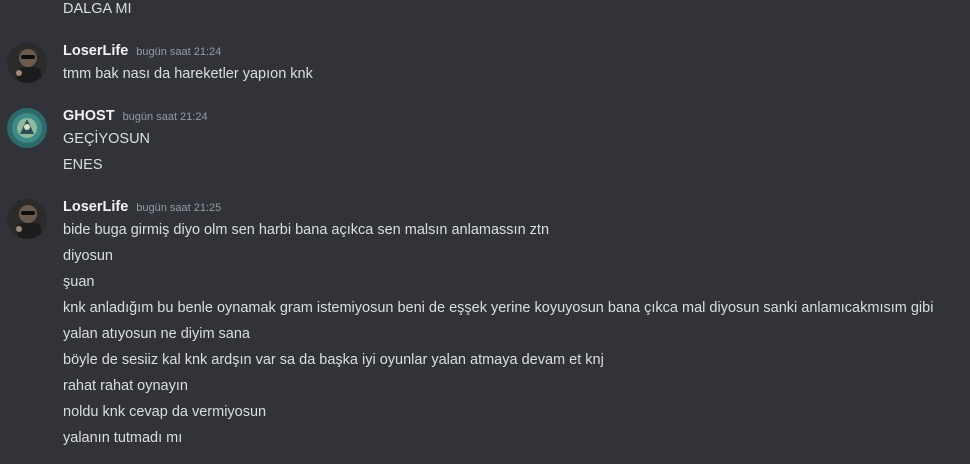 This screenshot has width=970, height=464. Describe the element at coordinates (178, 208) in the screenshot. I see `message-timestamp: bugün saat 21:25` at that location.